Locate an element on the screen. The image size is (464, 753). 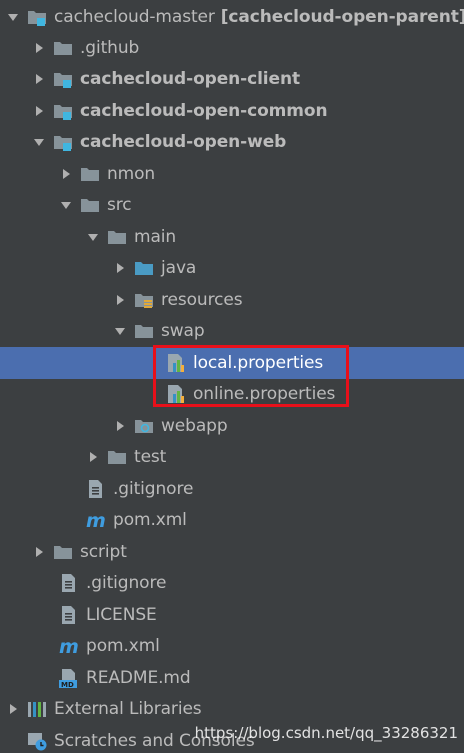
web-pom-label: pom.xml is located at coordinates (150, 520).